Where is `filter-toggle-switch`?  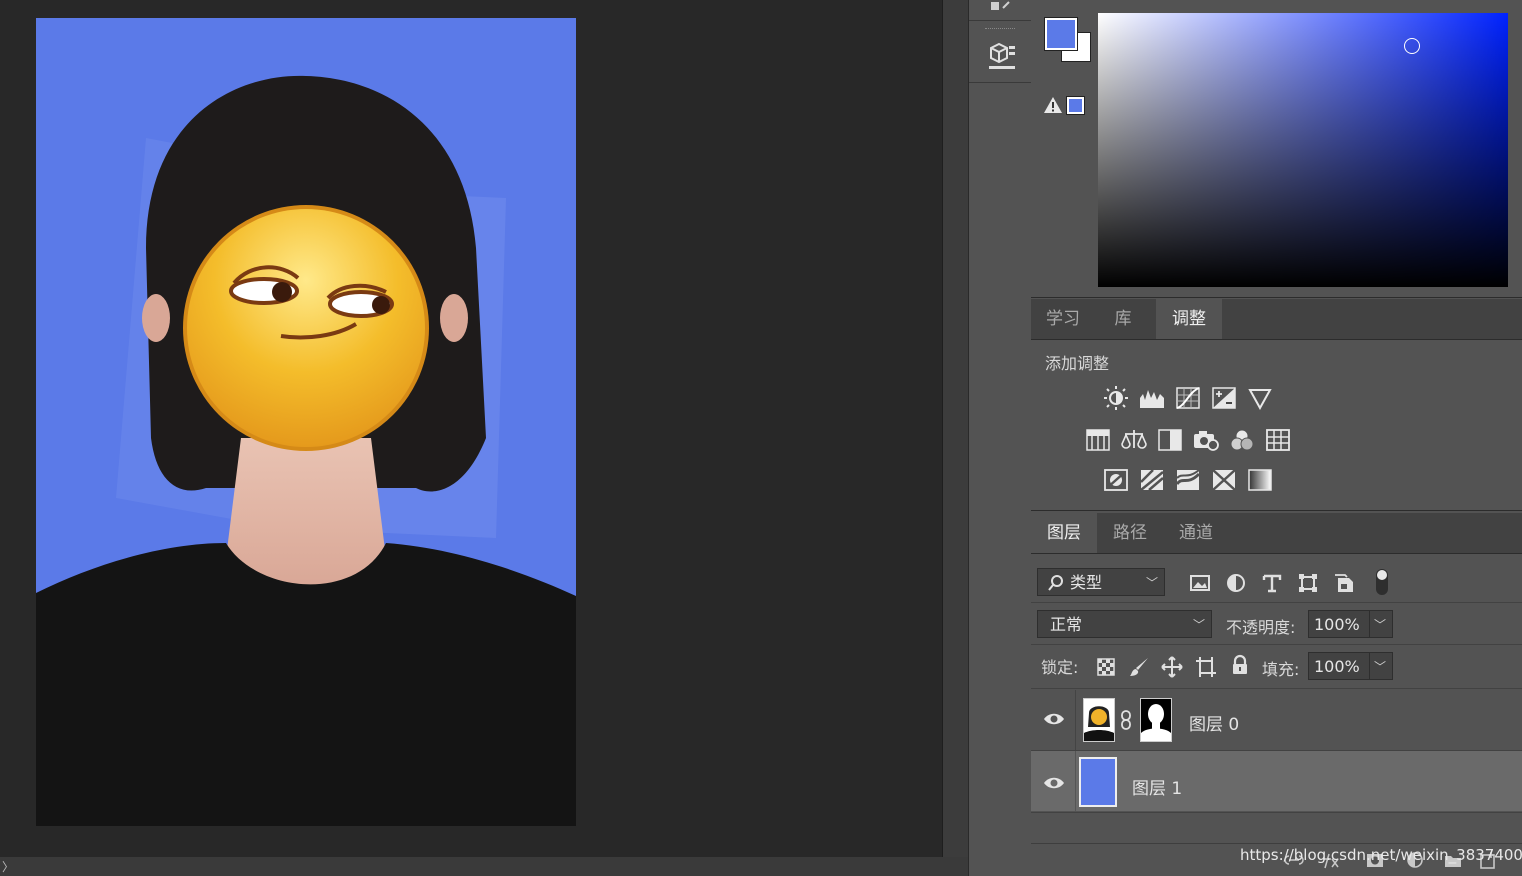
filter-toggle-switch is located at coordinates (1382, 582).